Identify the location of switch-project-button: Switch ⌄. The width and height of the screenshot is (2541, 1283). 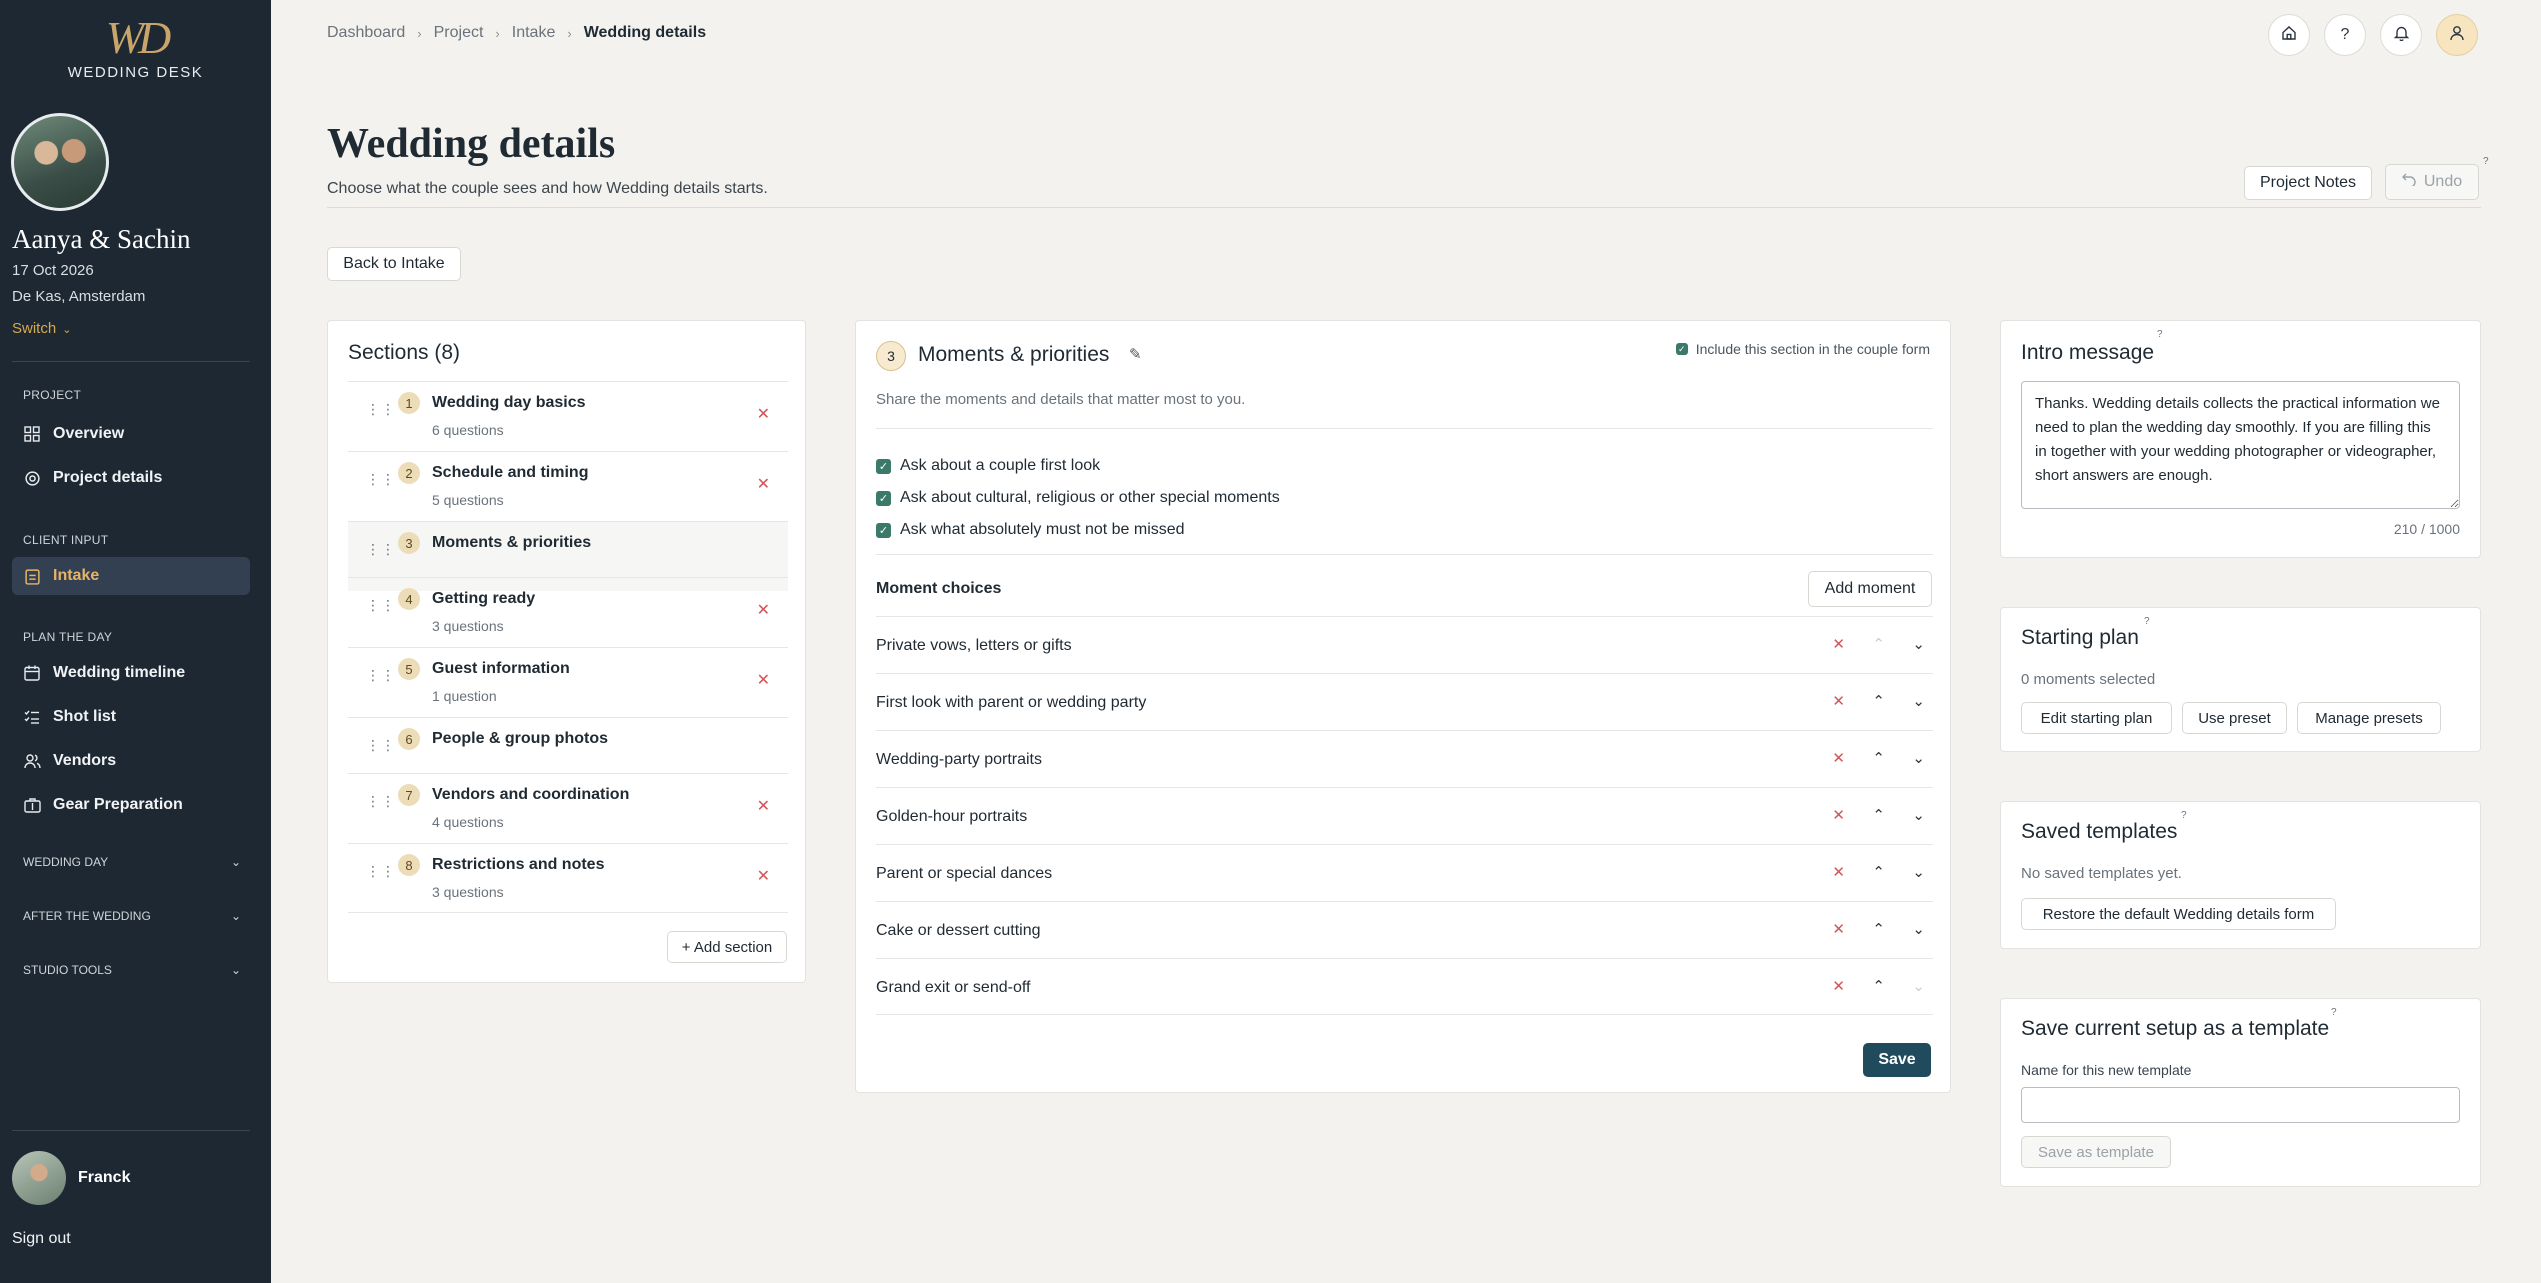
(41, 328).